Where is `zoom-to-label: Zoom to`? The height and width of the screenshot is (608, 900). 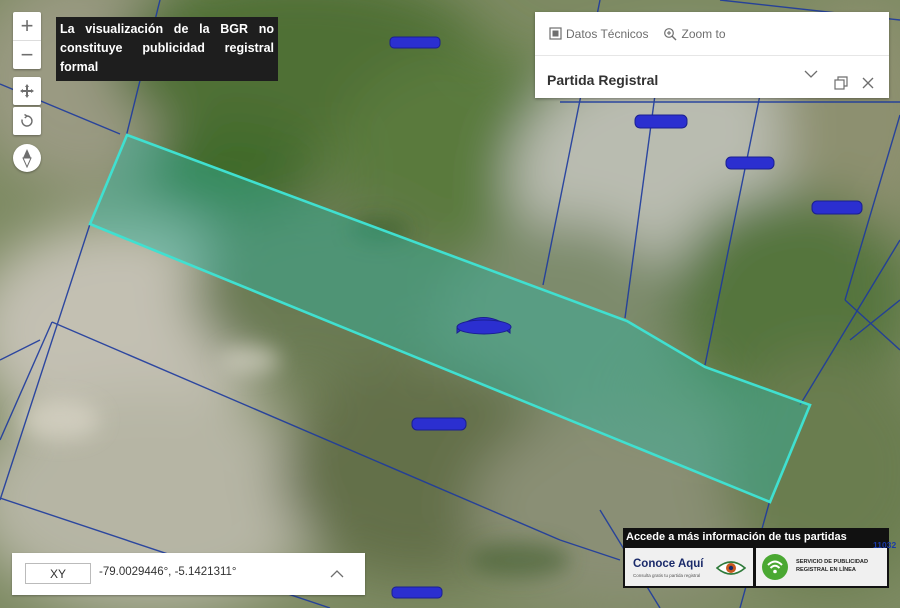 zoom-to-label: Zoom to is located at coordinates (703, 33).